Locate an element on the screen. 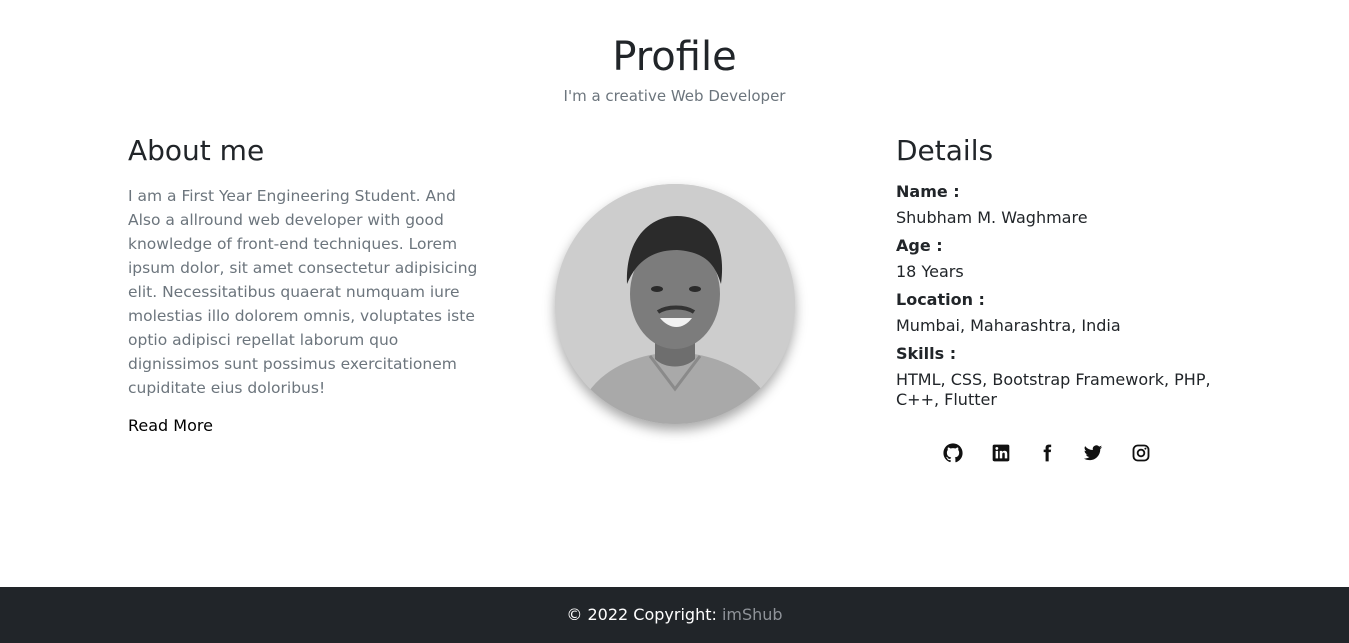  twitter-icon is located at coordinates (1093, 453).